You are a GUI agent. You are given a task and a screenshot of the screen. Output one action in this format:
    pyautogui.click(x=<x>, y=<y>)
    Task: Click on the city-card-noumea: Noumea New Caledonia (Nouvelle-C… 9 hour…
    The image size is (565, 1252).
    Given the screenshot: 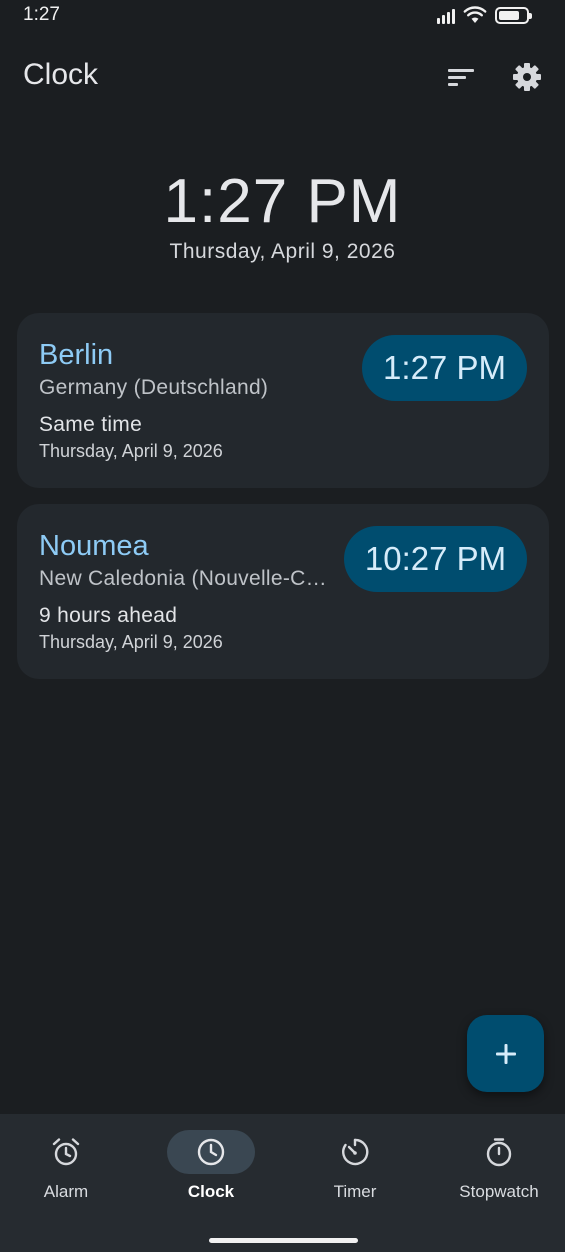 What is the action you would take?
    pyautogui.click(x=283, y=591)
    